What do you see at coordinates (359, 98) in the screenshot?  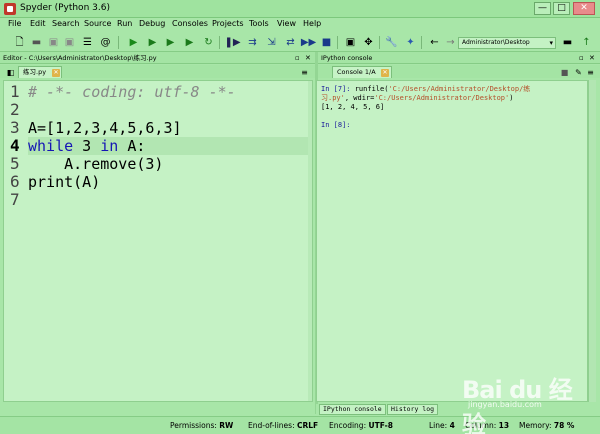 I see `console-text: , wdir=` at bounding box center [359, 98].